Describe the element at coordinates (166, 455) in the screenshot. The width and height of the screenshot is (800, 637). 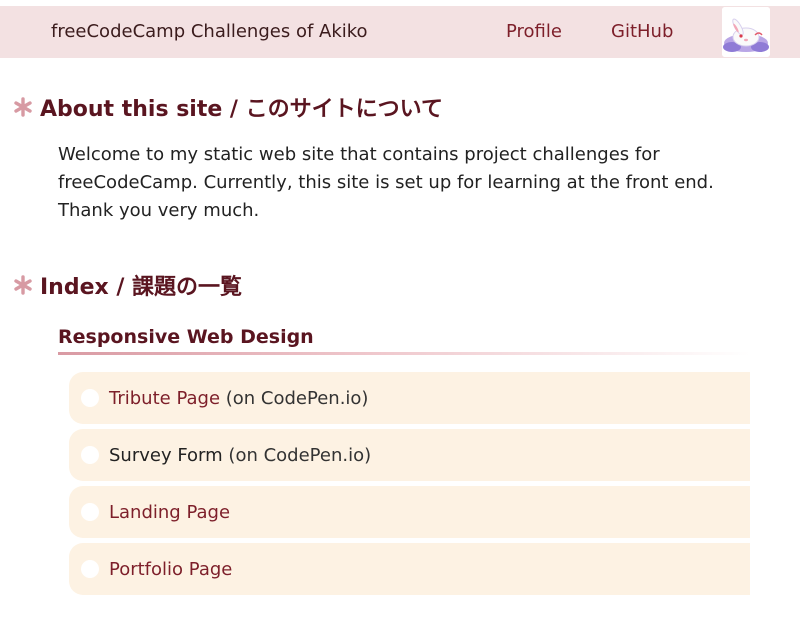
I see `survey-form-label: Survey Form` at that location.